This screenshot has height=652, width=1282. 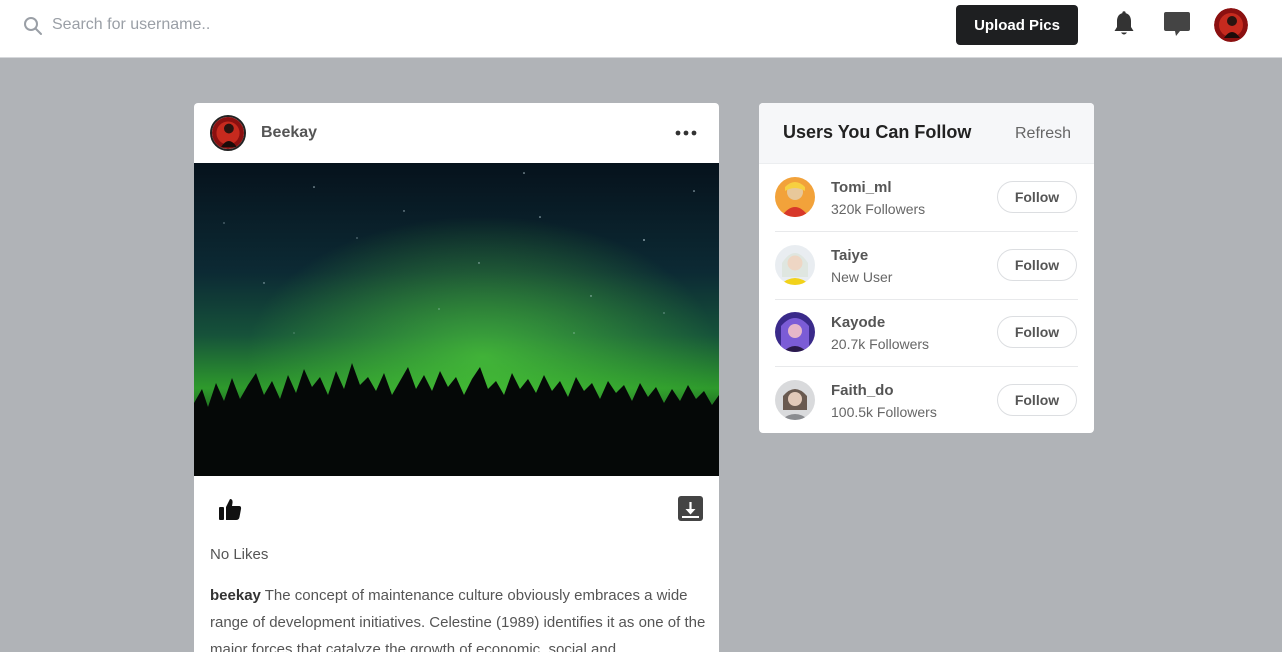 I want to click on user-follower-count: 320k Followers, so click(x=878, y=209).